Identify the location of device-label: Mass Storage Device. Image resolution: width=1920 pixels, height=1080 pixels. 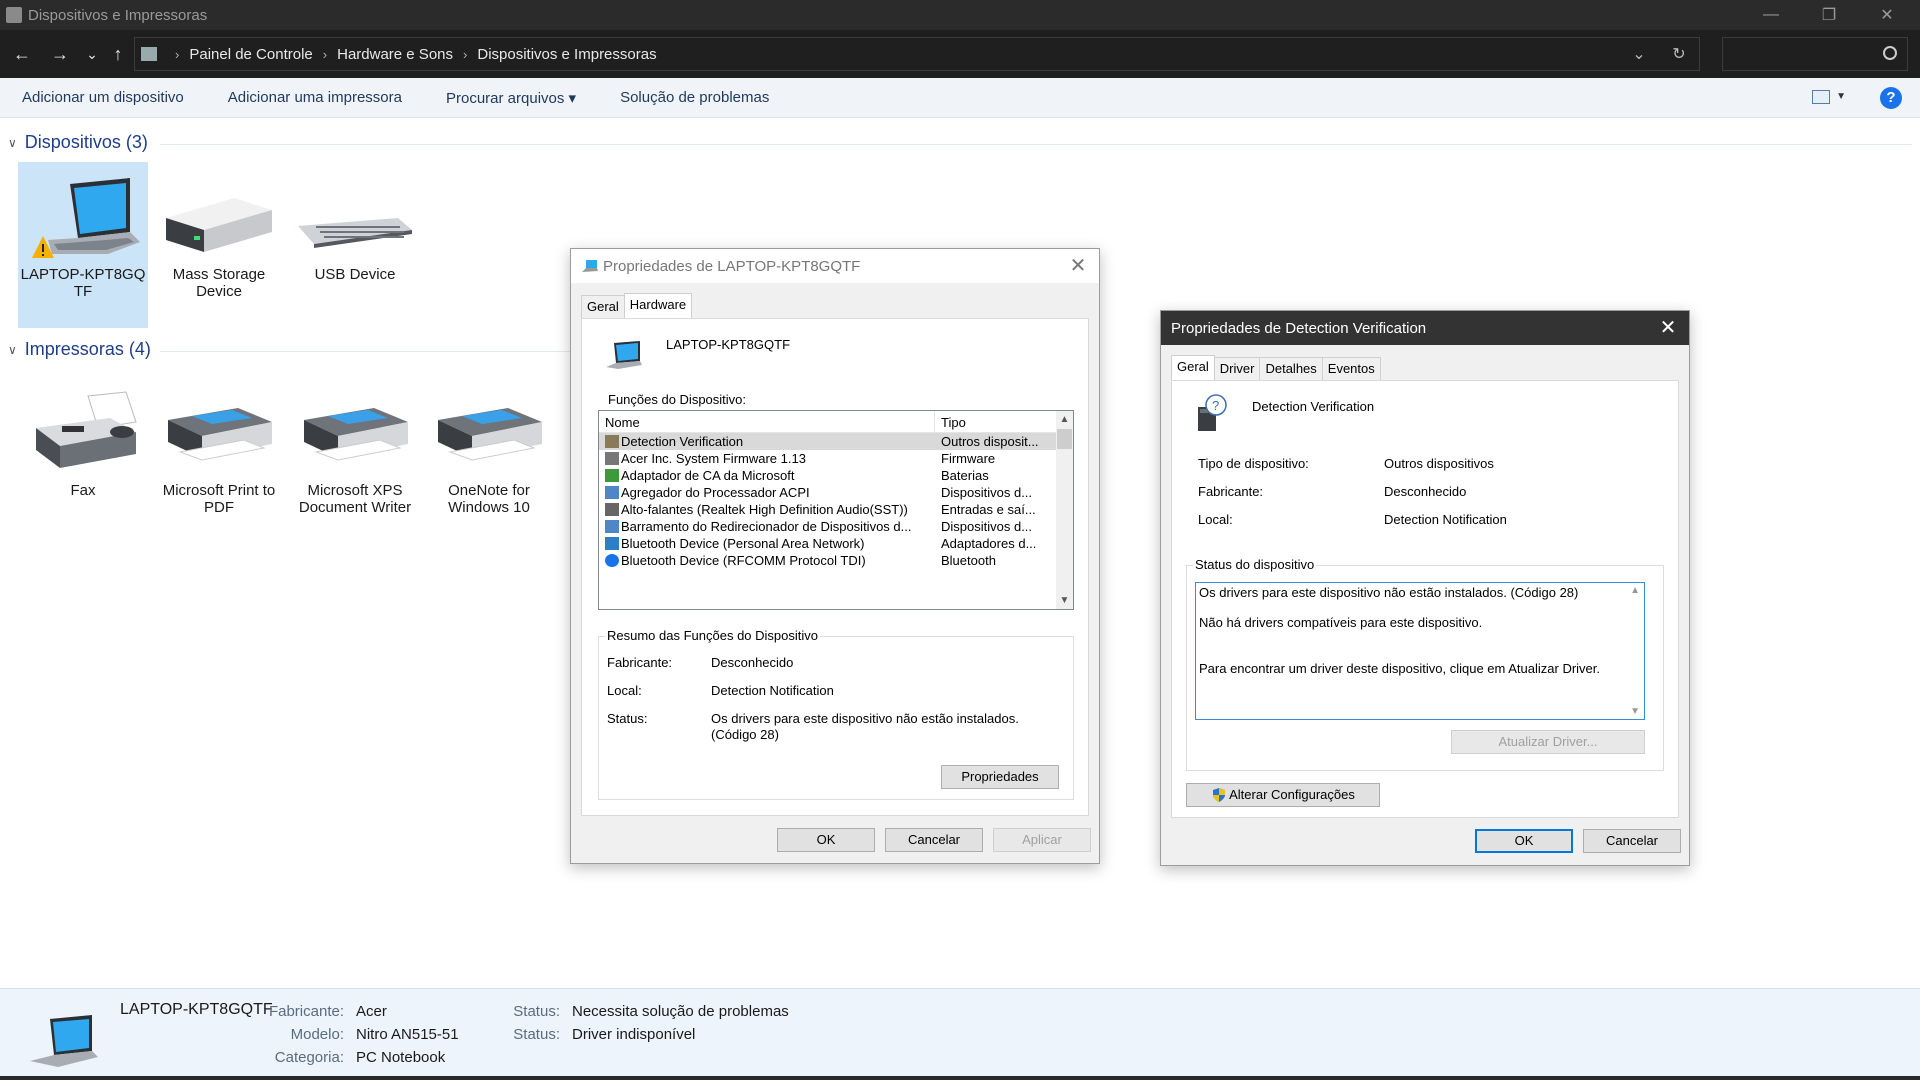
(219, 283).